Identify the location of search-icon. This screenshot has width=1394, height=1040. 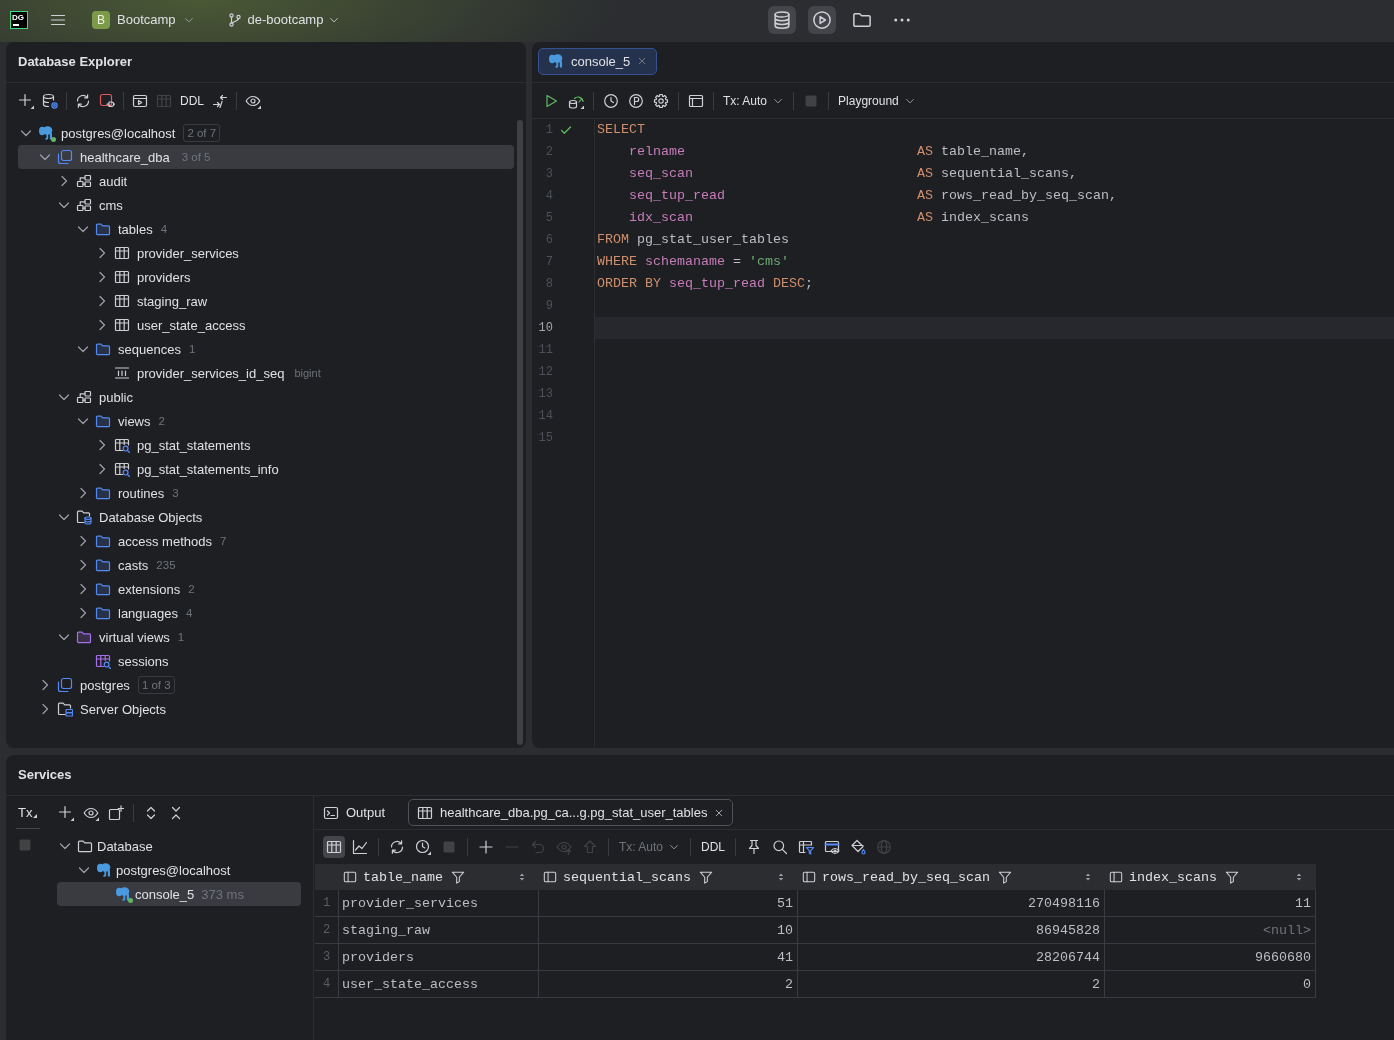
(780, 847).